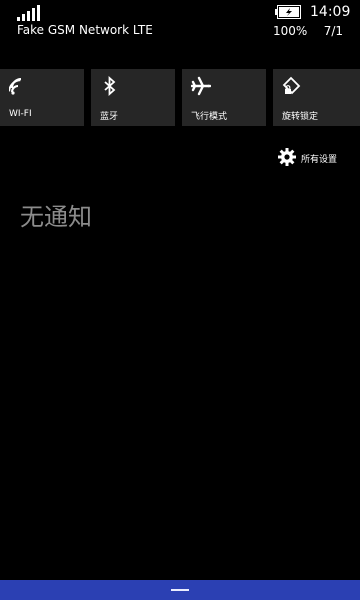 This screenshot has width=360, height=600. What do you see at coordinates (110, 86) in the screenshot?
I see `bluetooth-icon` at bounding box center [110, 86].